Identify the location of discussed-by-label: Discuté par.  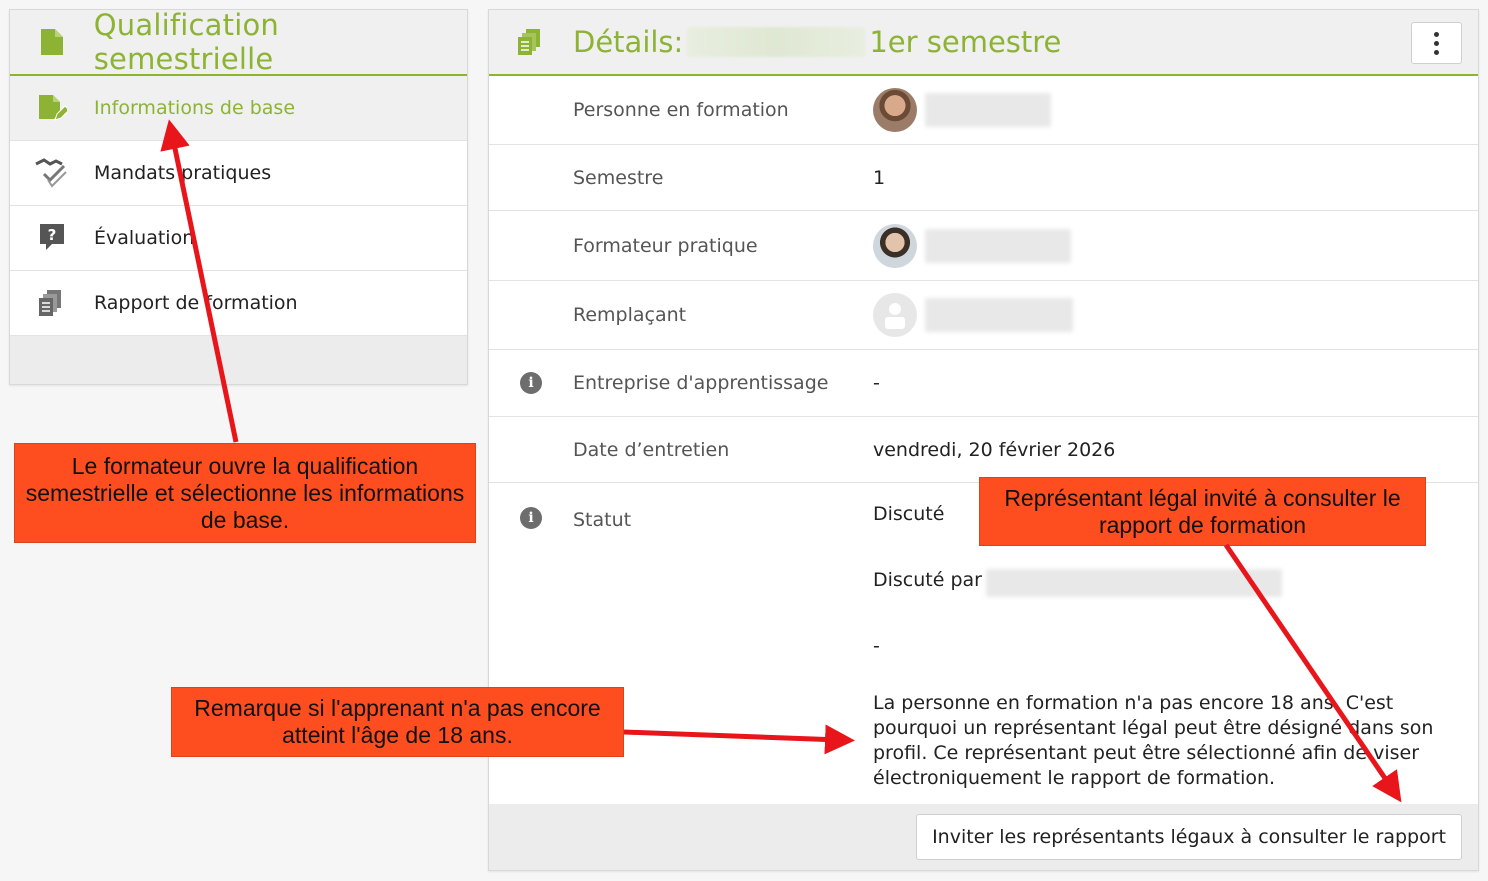
(927, 580).